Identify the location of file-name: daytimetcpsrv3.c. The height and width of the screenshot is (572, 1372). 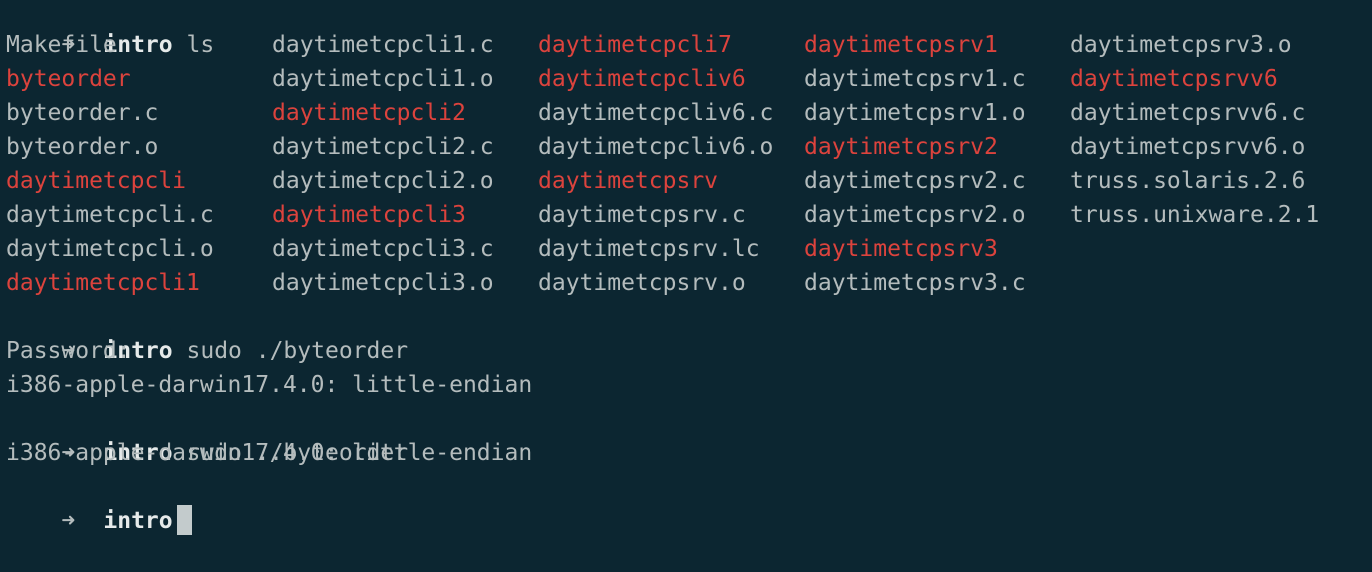
(915, 283).